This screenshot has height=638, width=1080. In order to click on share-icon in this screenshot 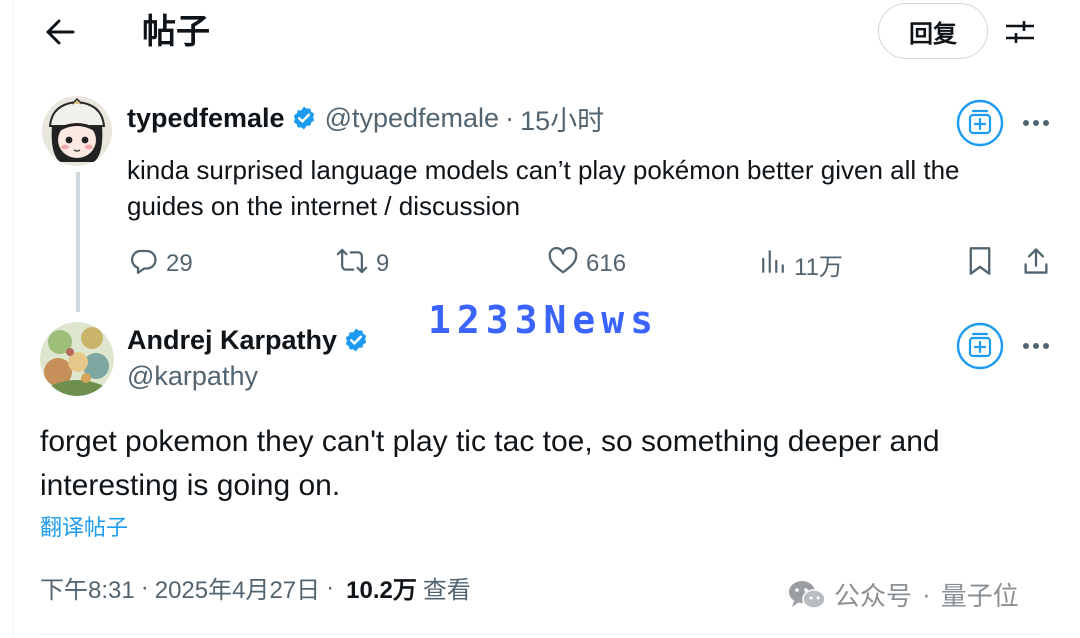, I will do `click(1036, 264)`.